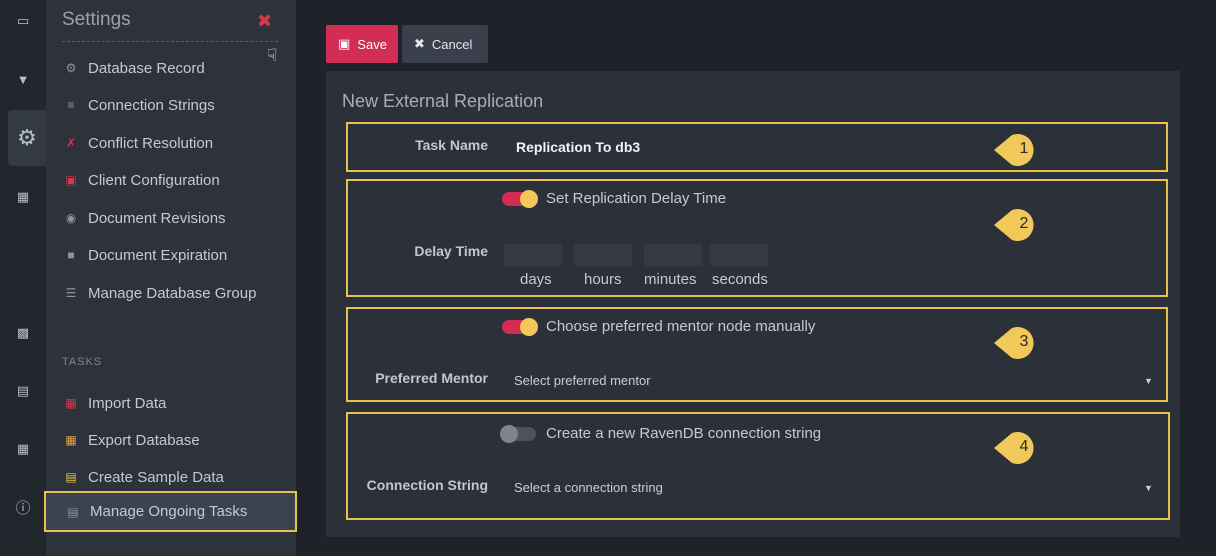 The width and height of the screenshot is (1216, 556). What do you see at coordinates (1018, 225) in the screenshot?
I see `step-marker-2: 2` at bounding box center [1018, 225].